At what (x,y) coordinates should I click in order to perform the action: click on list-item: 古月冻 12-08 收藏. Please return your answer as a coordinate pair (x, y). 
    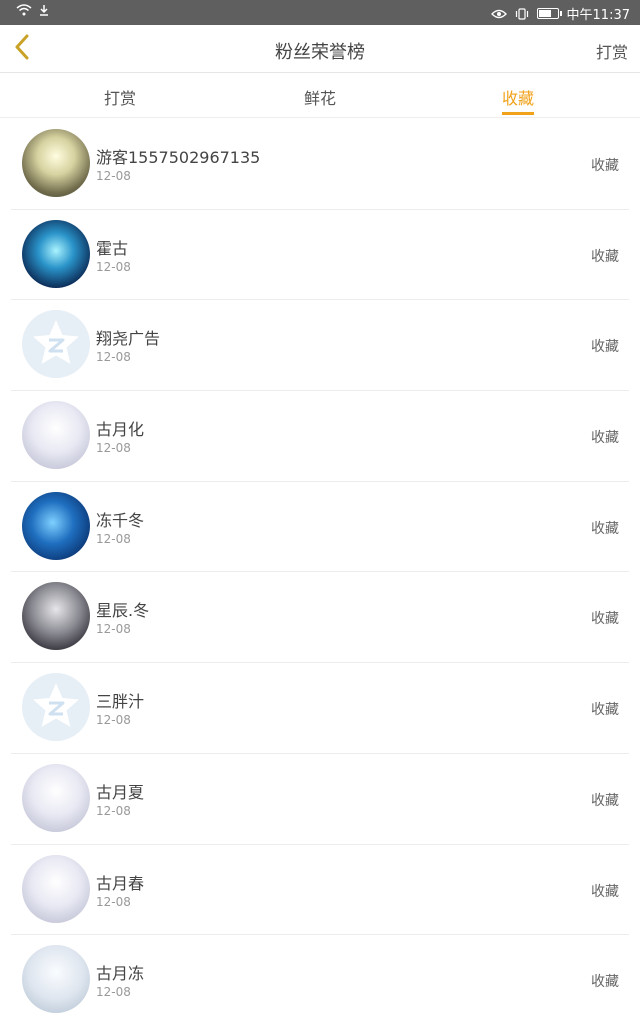
    Looking at the image, I should click on (320, 979).